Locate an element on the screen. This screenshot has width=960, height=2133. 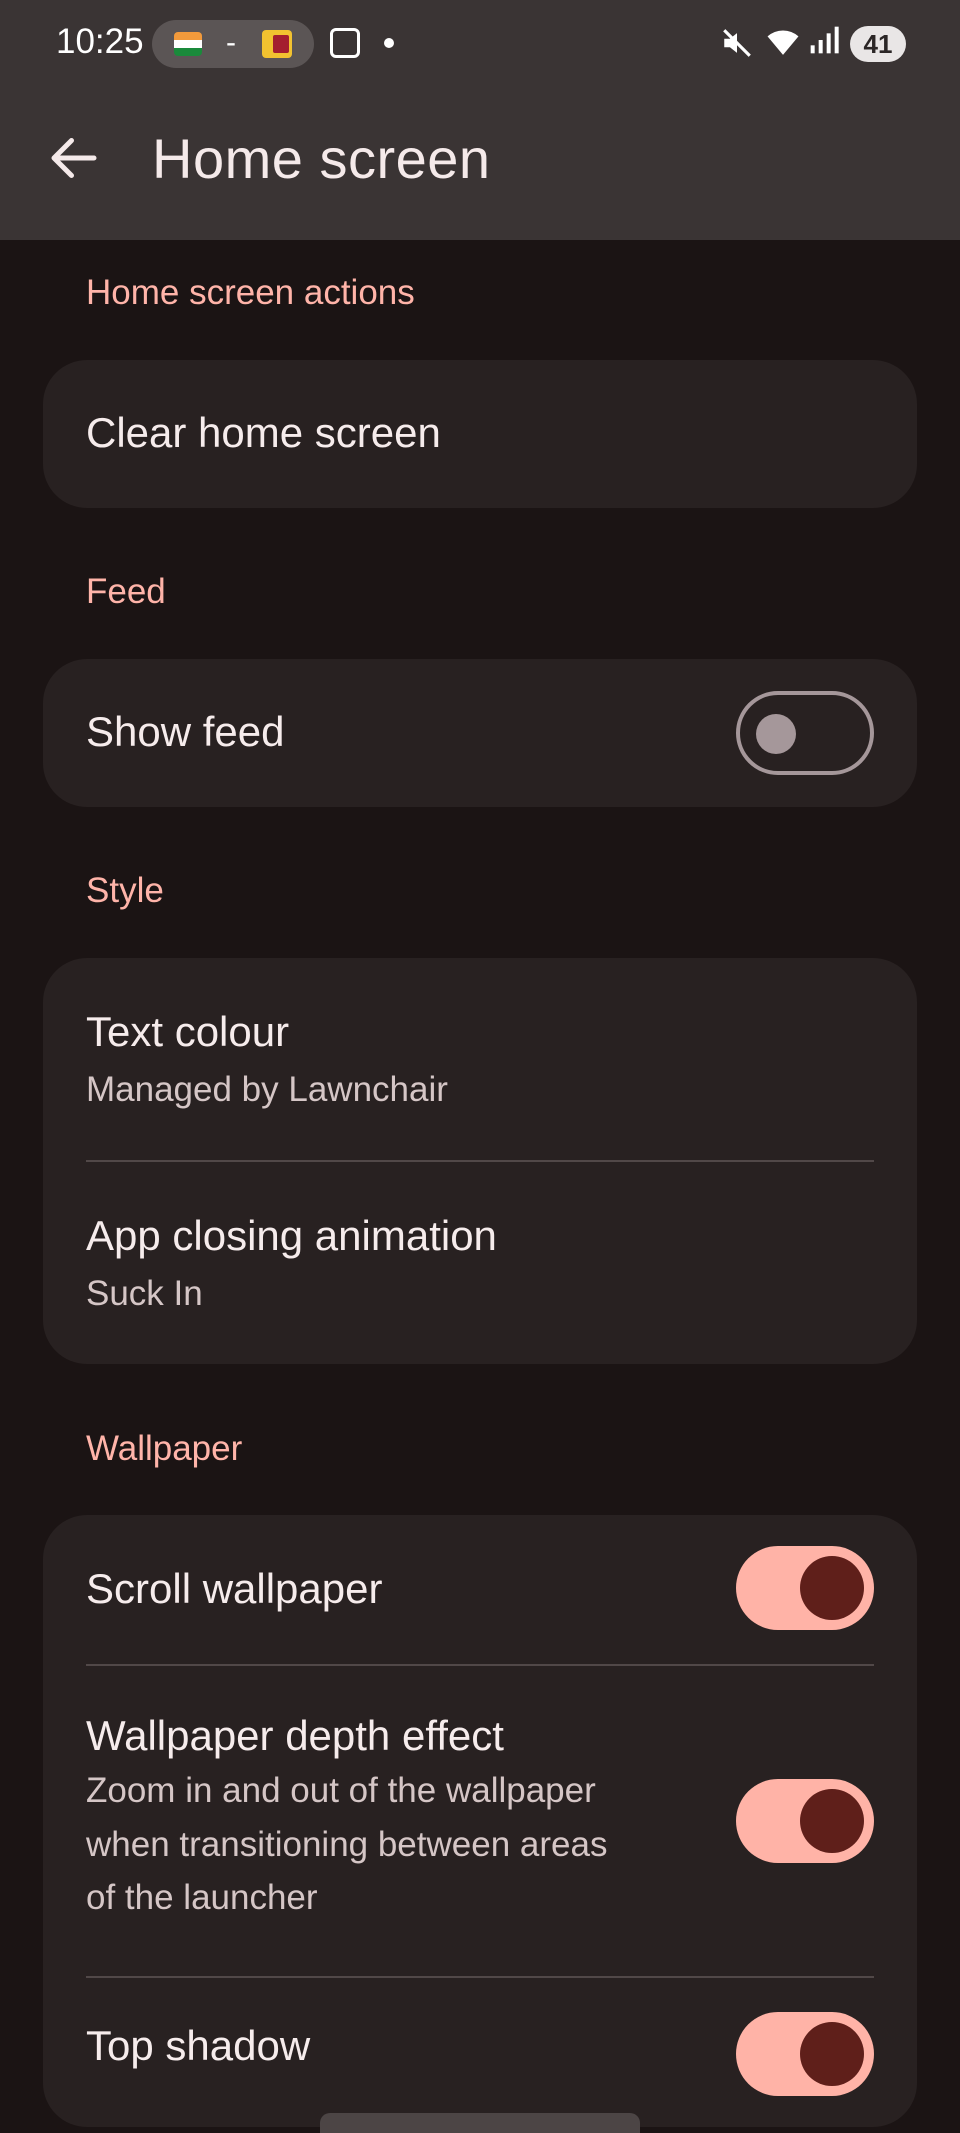
notification-dot-icon is located at coordinates (389, 43).